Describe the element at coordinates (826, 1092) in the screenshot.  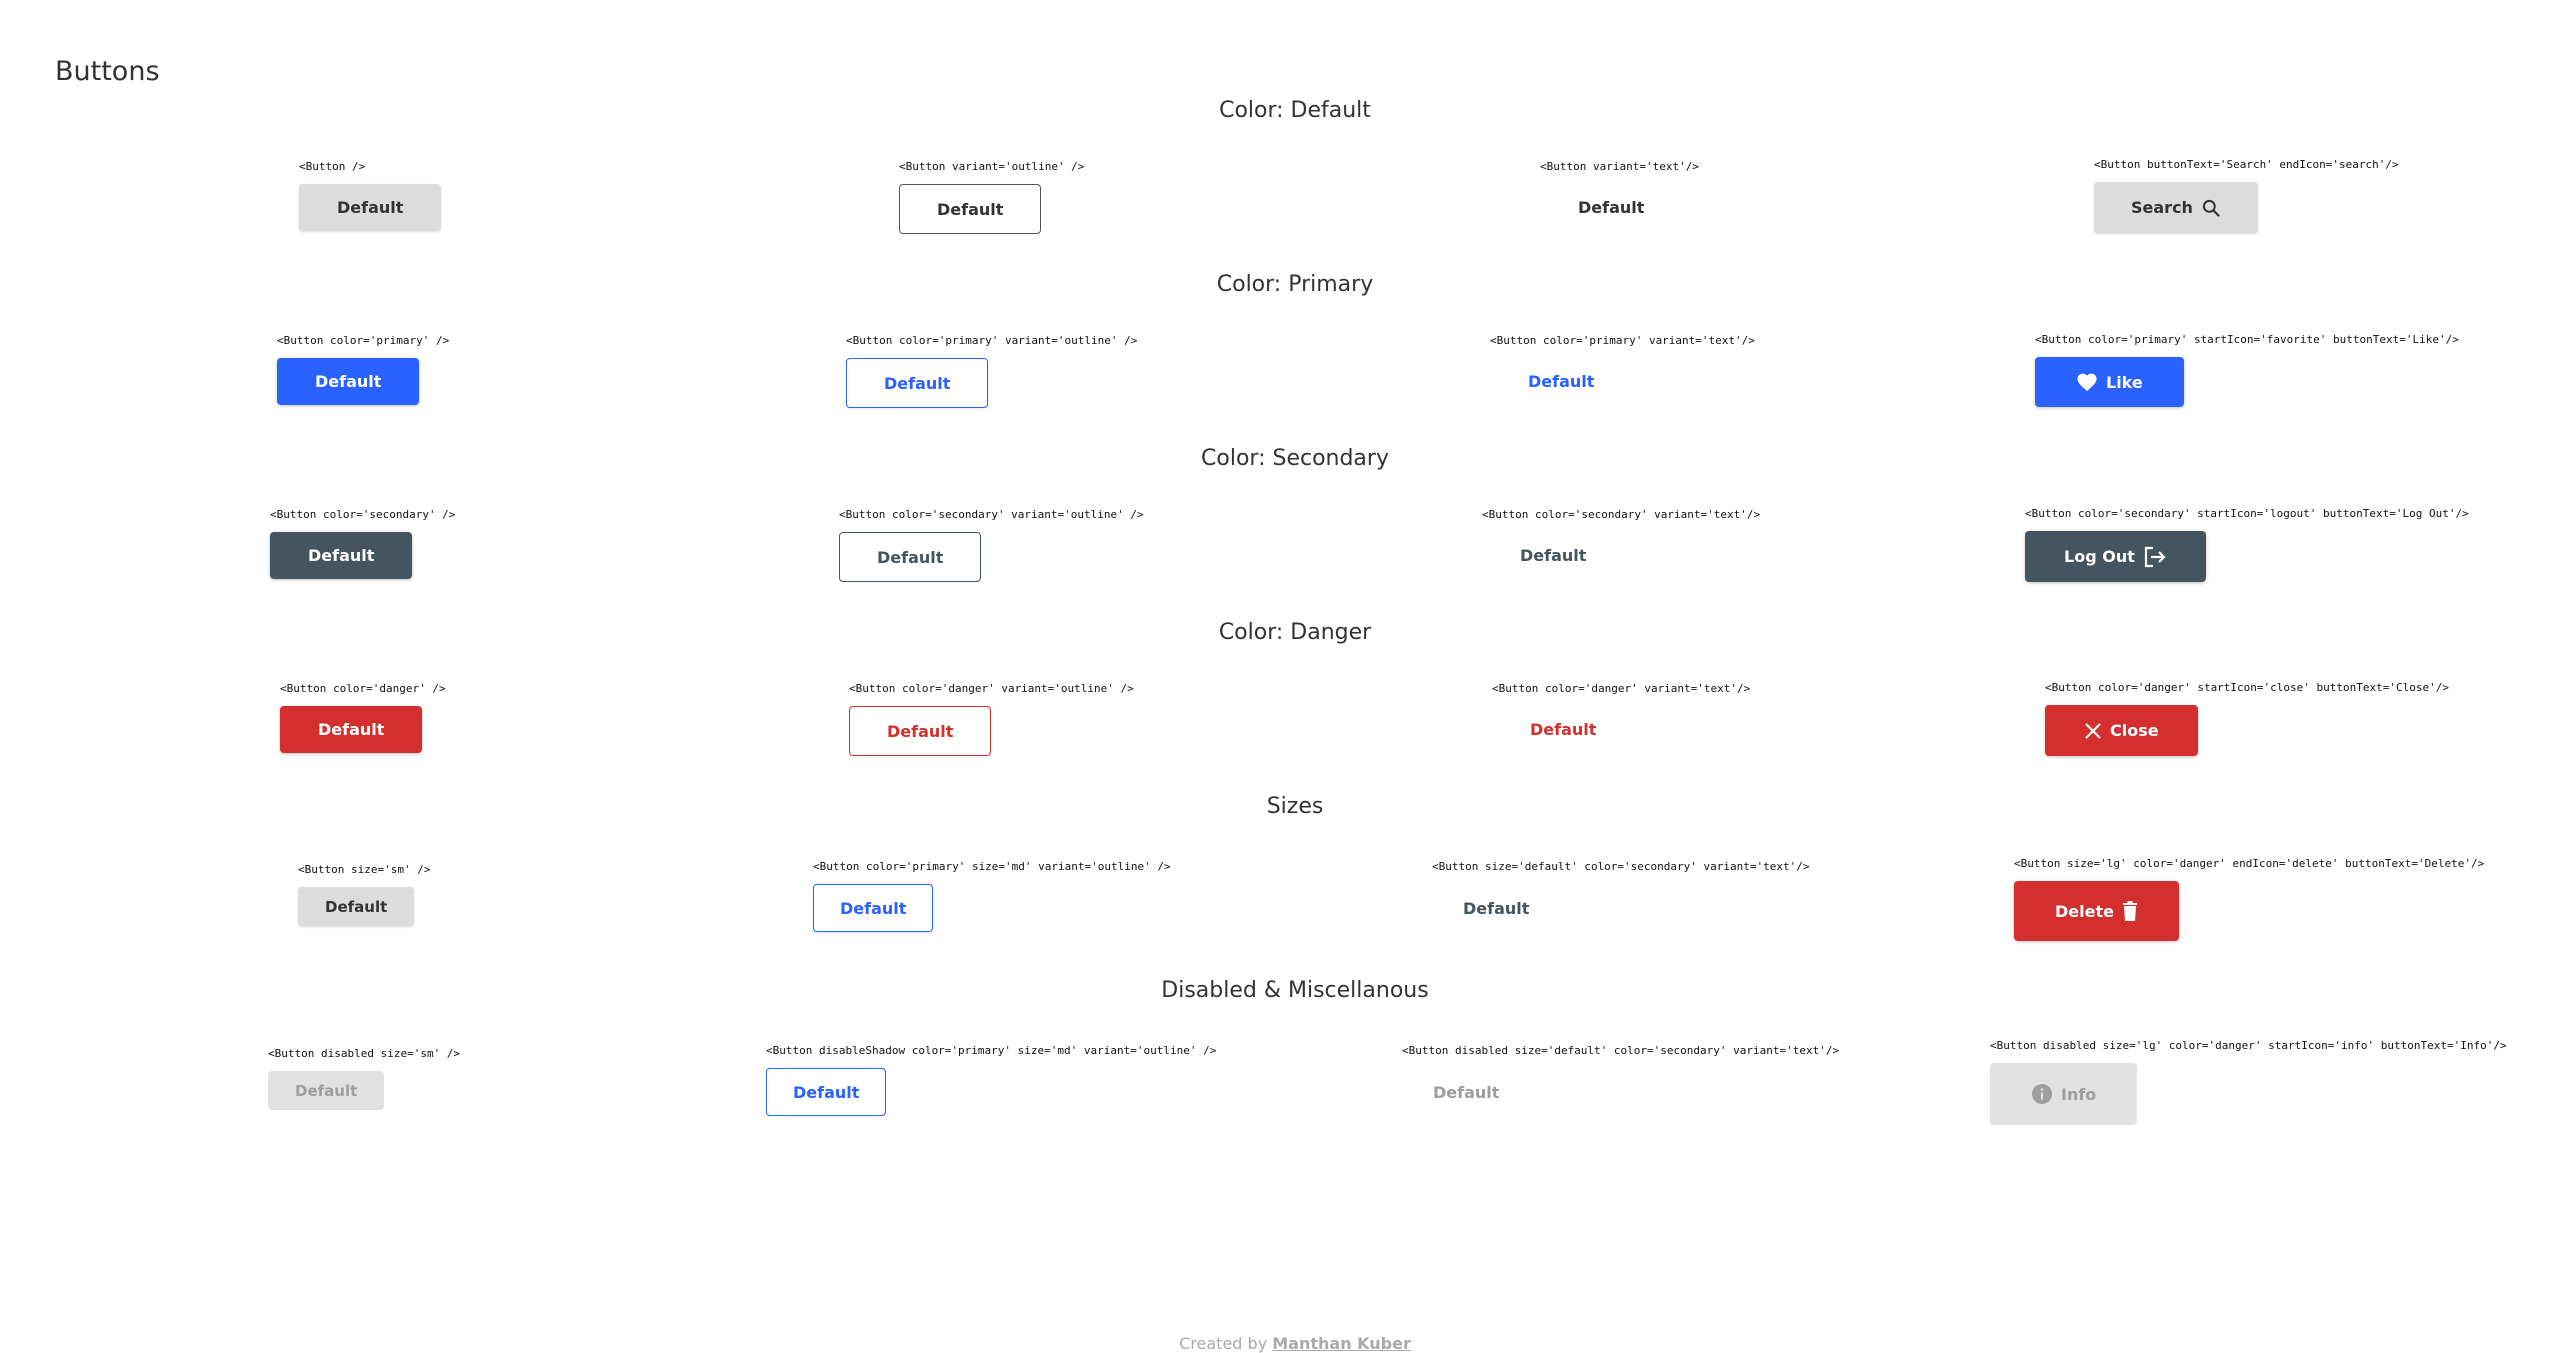
I see `no-shadow-outline-button: Default` at that location.